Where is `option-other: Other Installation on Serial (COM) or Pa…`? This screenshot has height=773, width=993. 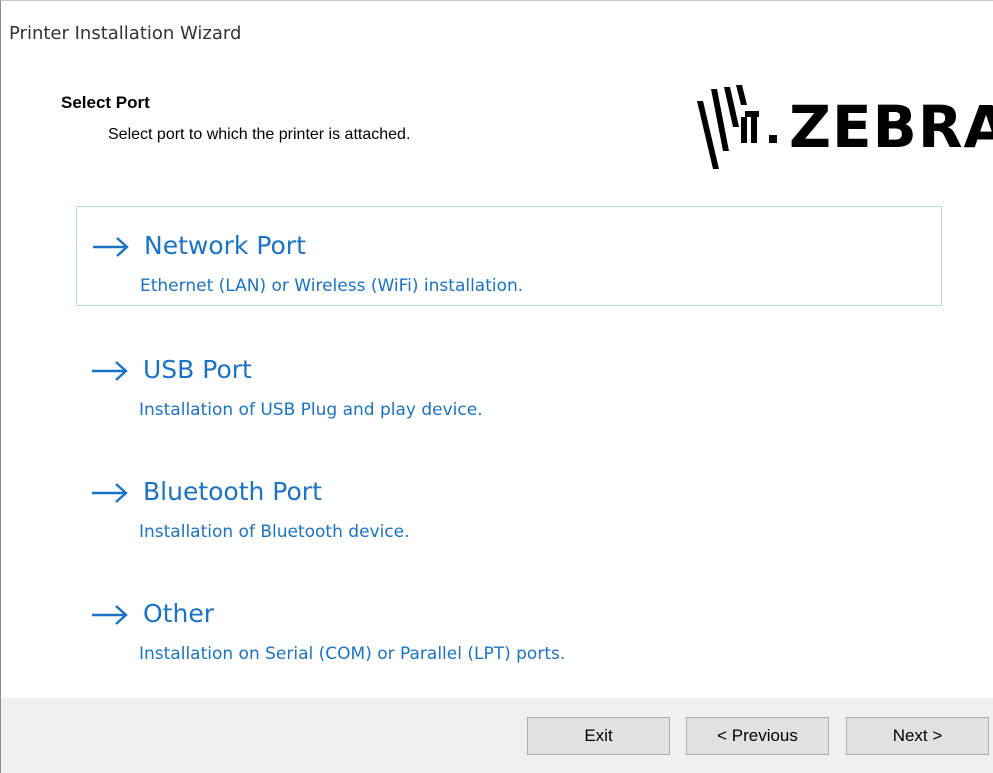 option-other: Other Installation on Serial (COM) or Pa… is located at coordinates (509, 625).